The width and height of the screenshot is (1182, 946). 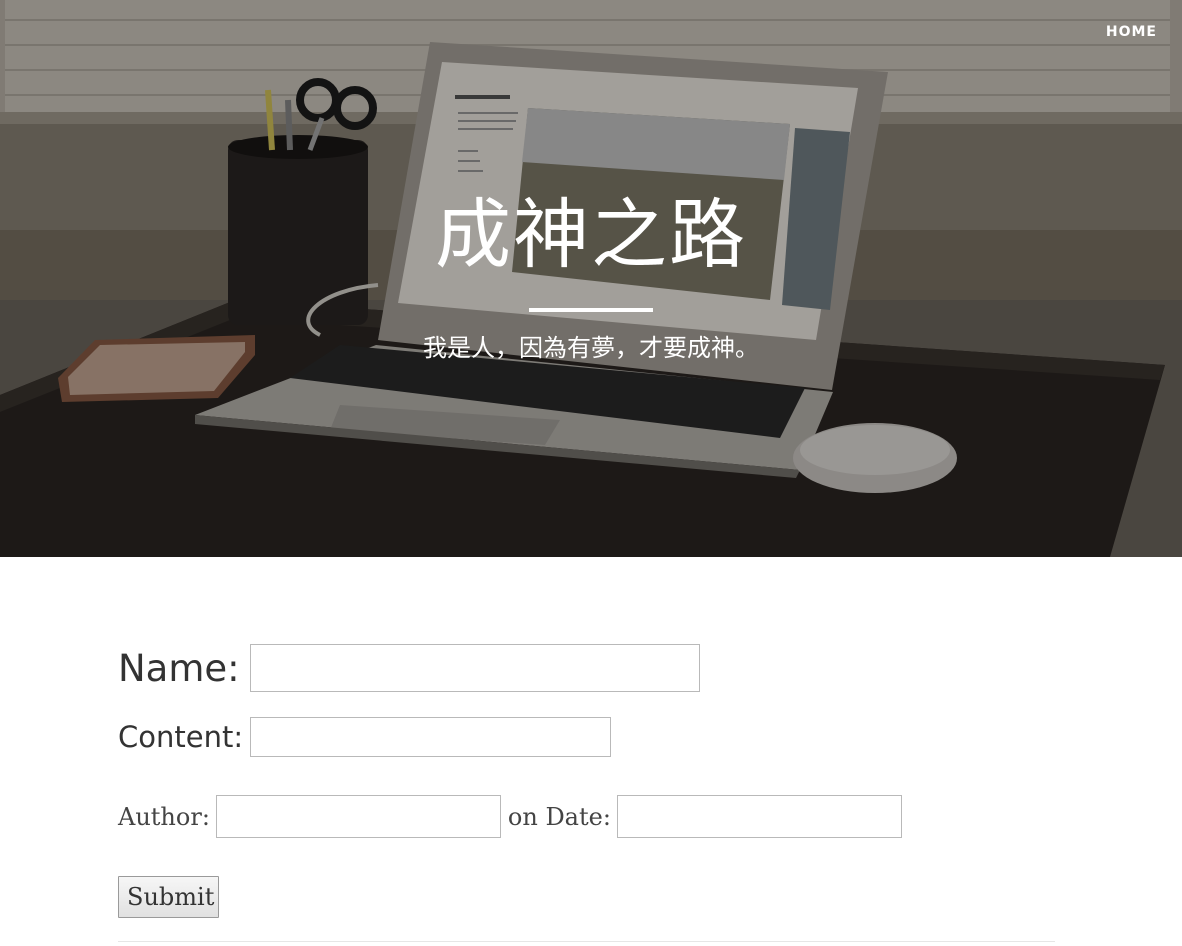 I want to click on content-row: Content:, so click(x=365, y=737).